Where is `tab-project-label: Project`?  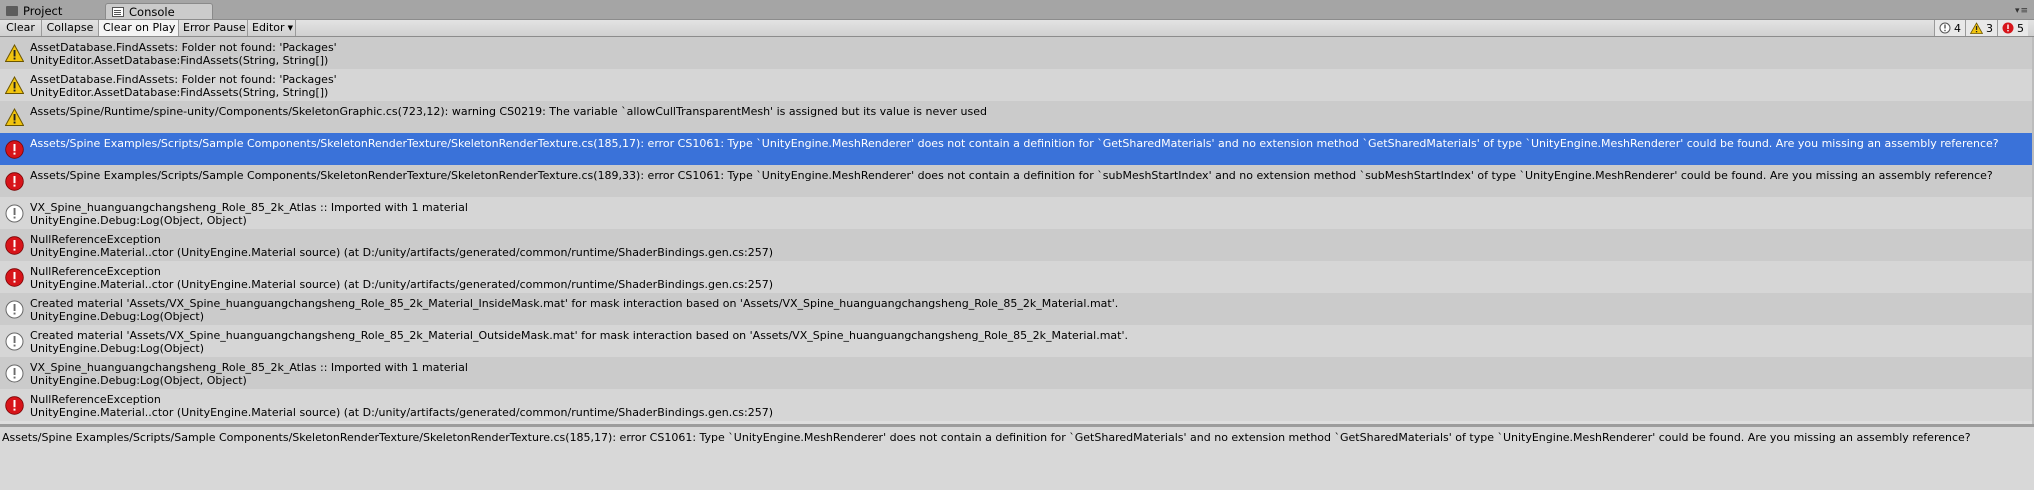
tab-project-label: Project is located at coordinates (43, 11).